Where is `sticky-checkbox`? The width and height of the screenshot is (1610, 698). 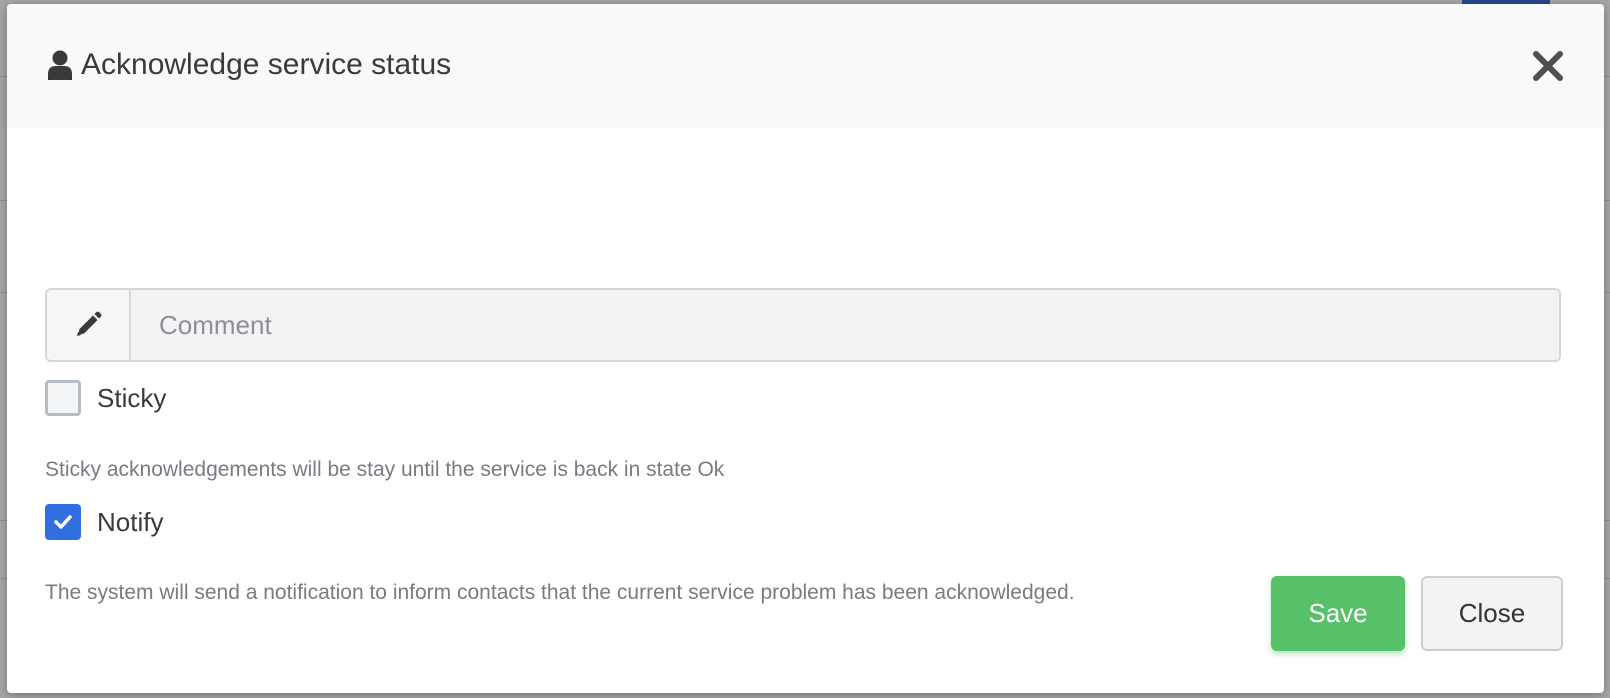 sticky-checkbox is located at coordinates (63, 398).